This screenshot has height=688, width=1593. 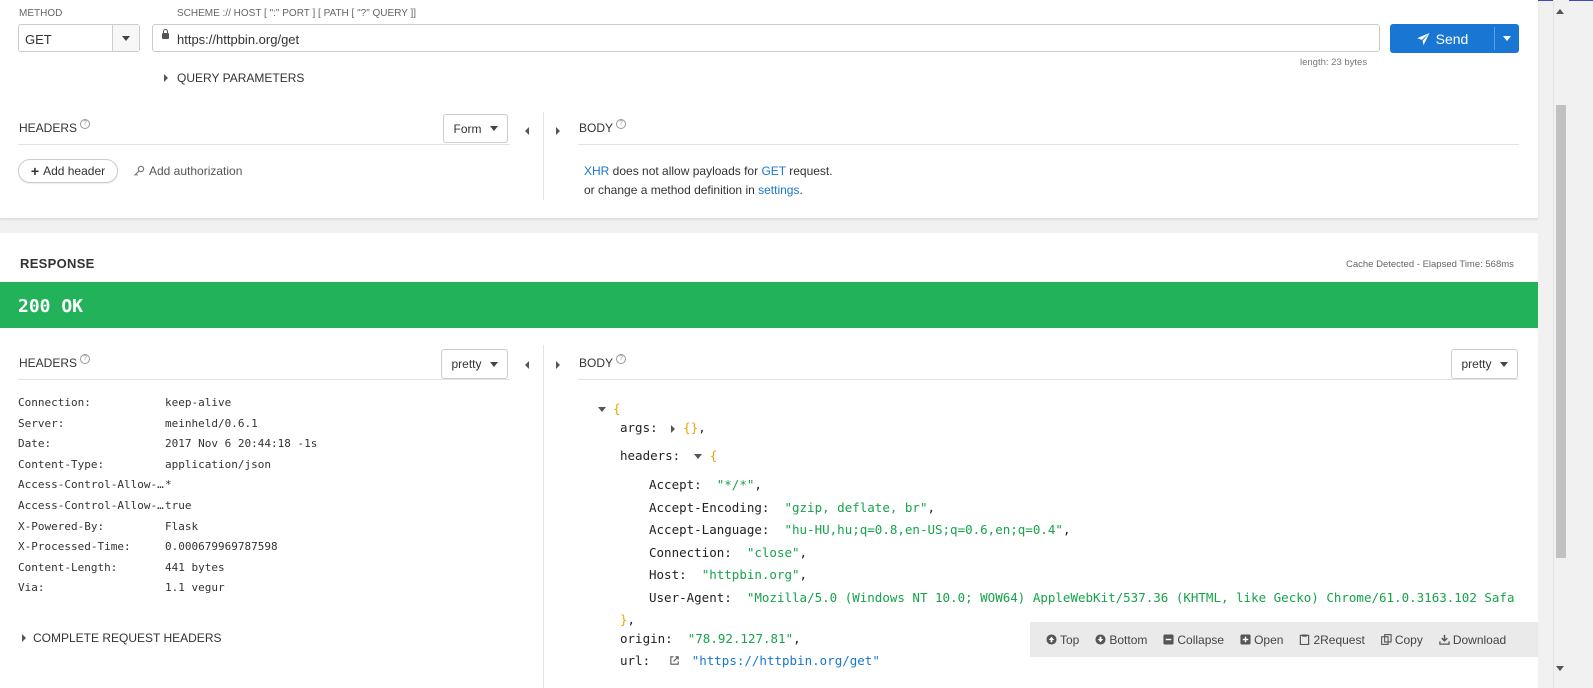 What do you see at coordinates (628, 619) in the screenshot?
I see `json-close-brace: },` at bounding box center [628, 619].